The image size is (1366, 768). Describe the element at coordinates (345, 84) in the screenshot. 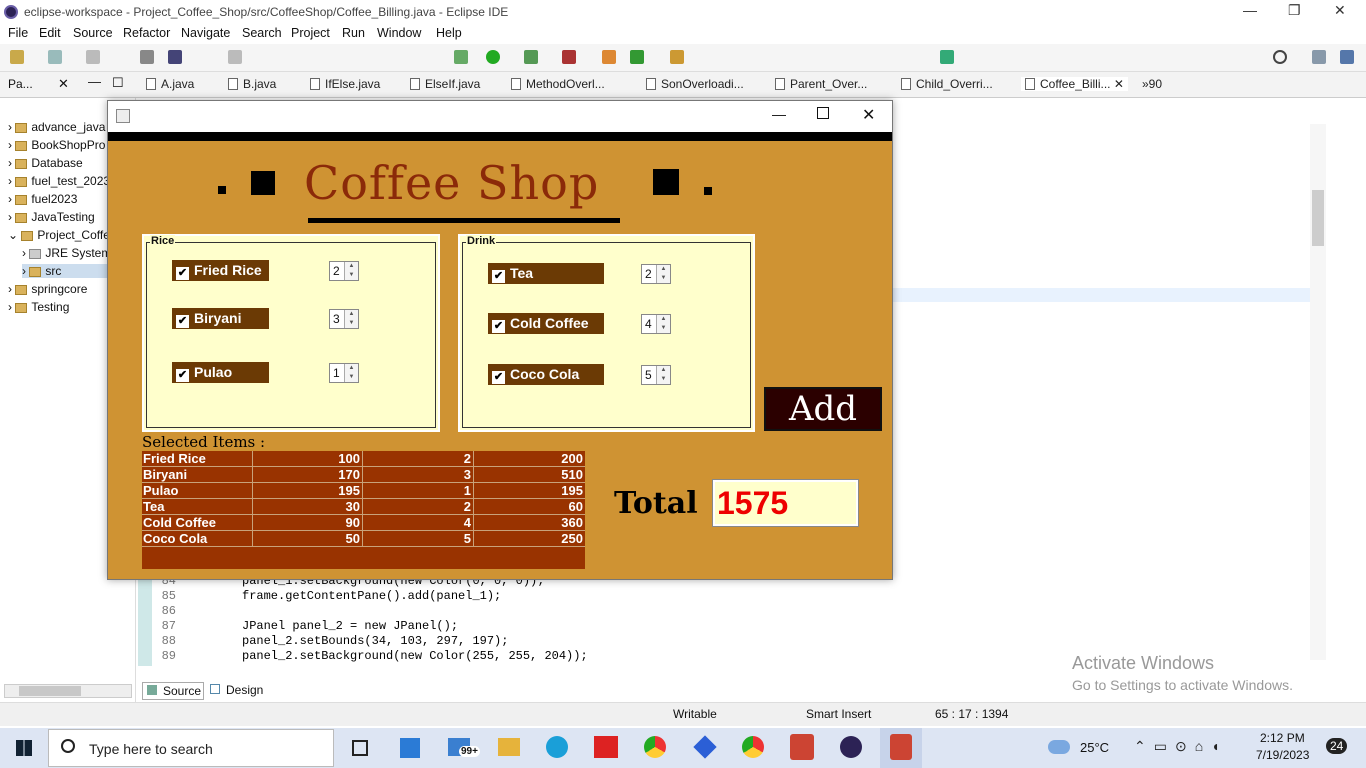

I see `tab-ifelse-java: IfElse.java` at that location.